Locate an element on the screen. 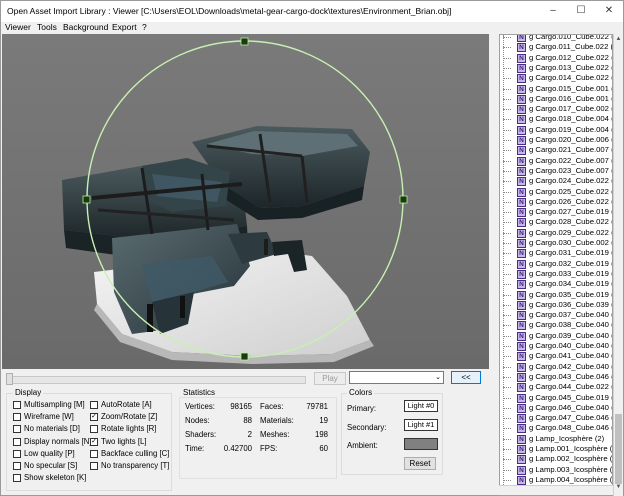  display-option-label: AutoRotate [A] is located at coordinates (126, 404).